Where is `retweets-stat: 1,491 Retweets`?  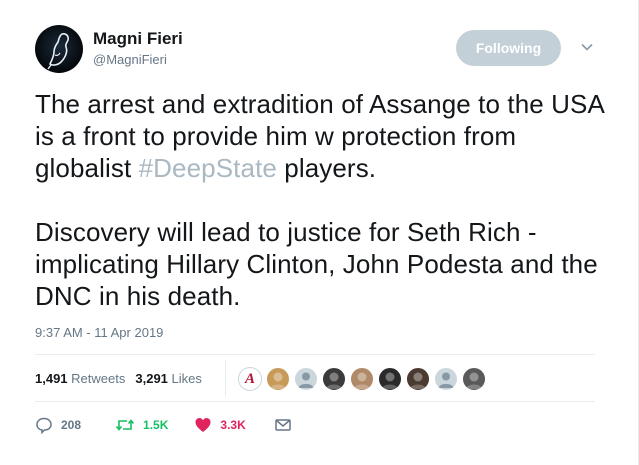
retweets-stat: 1,491 Retweets is located at coordinates (80, 378).